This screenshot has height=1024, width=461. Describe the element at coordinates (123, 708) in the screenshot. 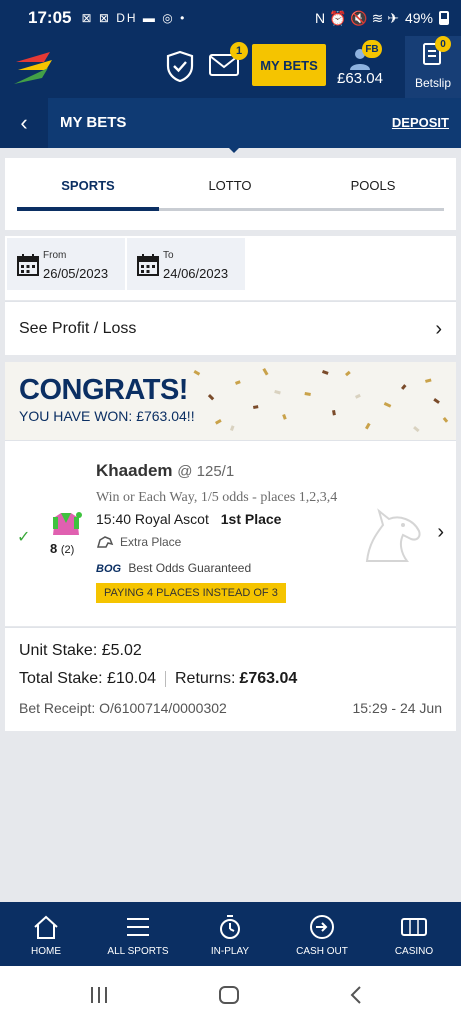

I see `bet-receipt: Bet Receipt: O/6100714/0000302` at that location.